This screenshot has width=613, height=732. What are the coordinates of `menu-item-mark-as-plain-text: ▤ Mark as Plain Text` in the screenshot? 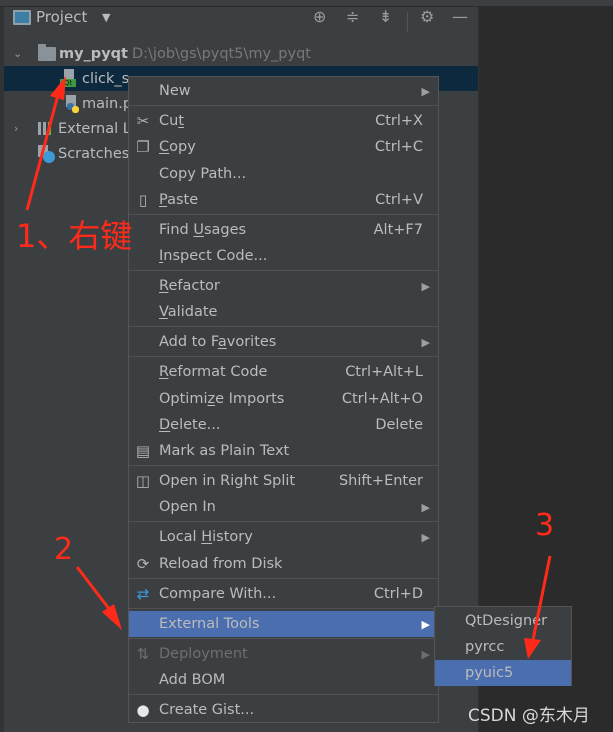 It's located at (283, 451).